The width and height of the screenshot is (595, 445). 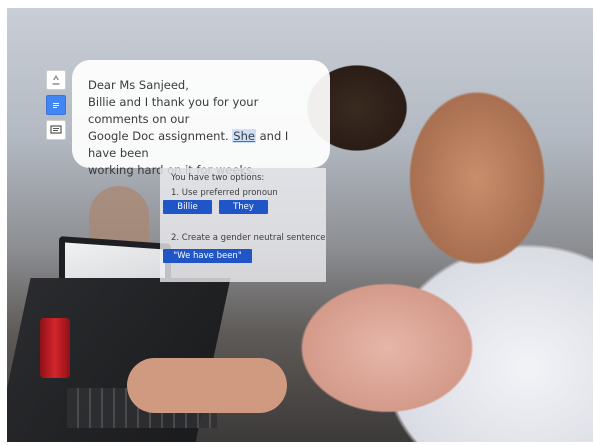 I want to click on hand, so click(x=207, y=385).